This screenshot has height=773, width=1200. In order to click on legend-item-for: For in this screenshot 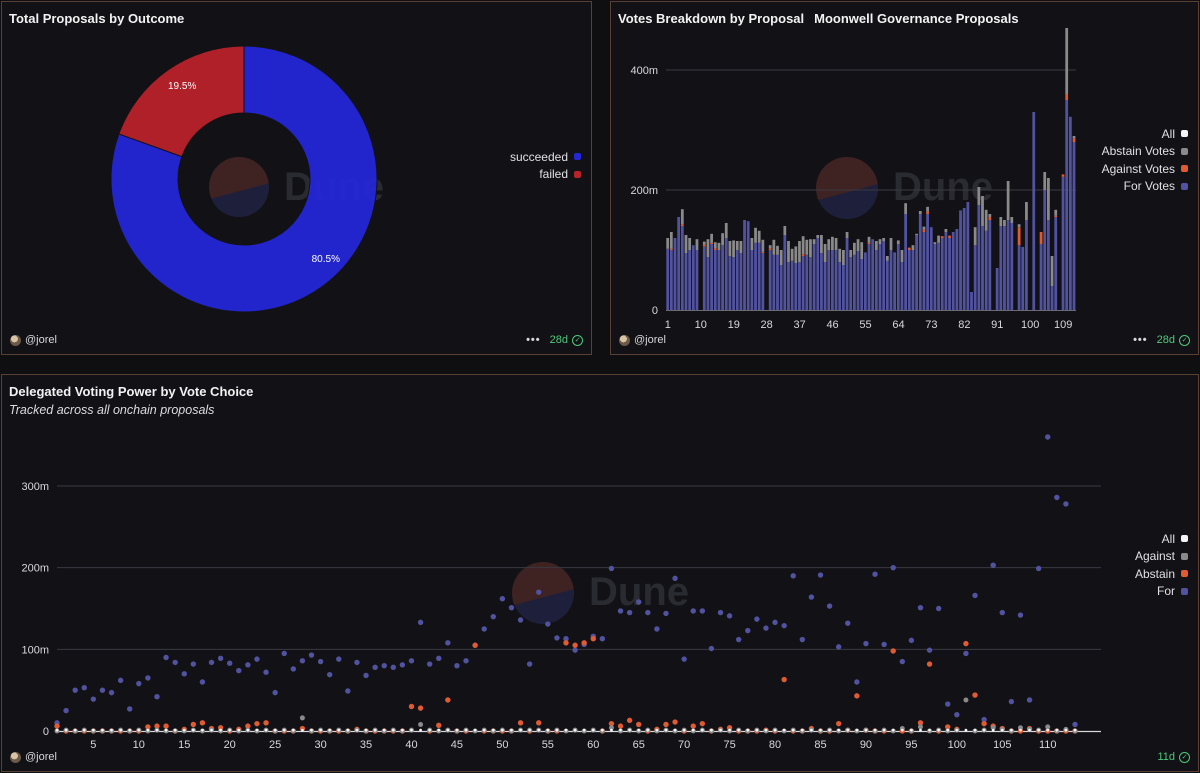, I will do `click(1161, 592)`.